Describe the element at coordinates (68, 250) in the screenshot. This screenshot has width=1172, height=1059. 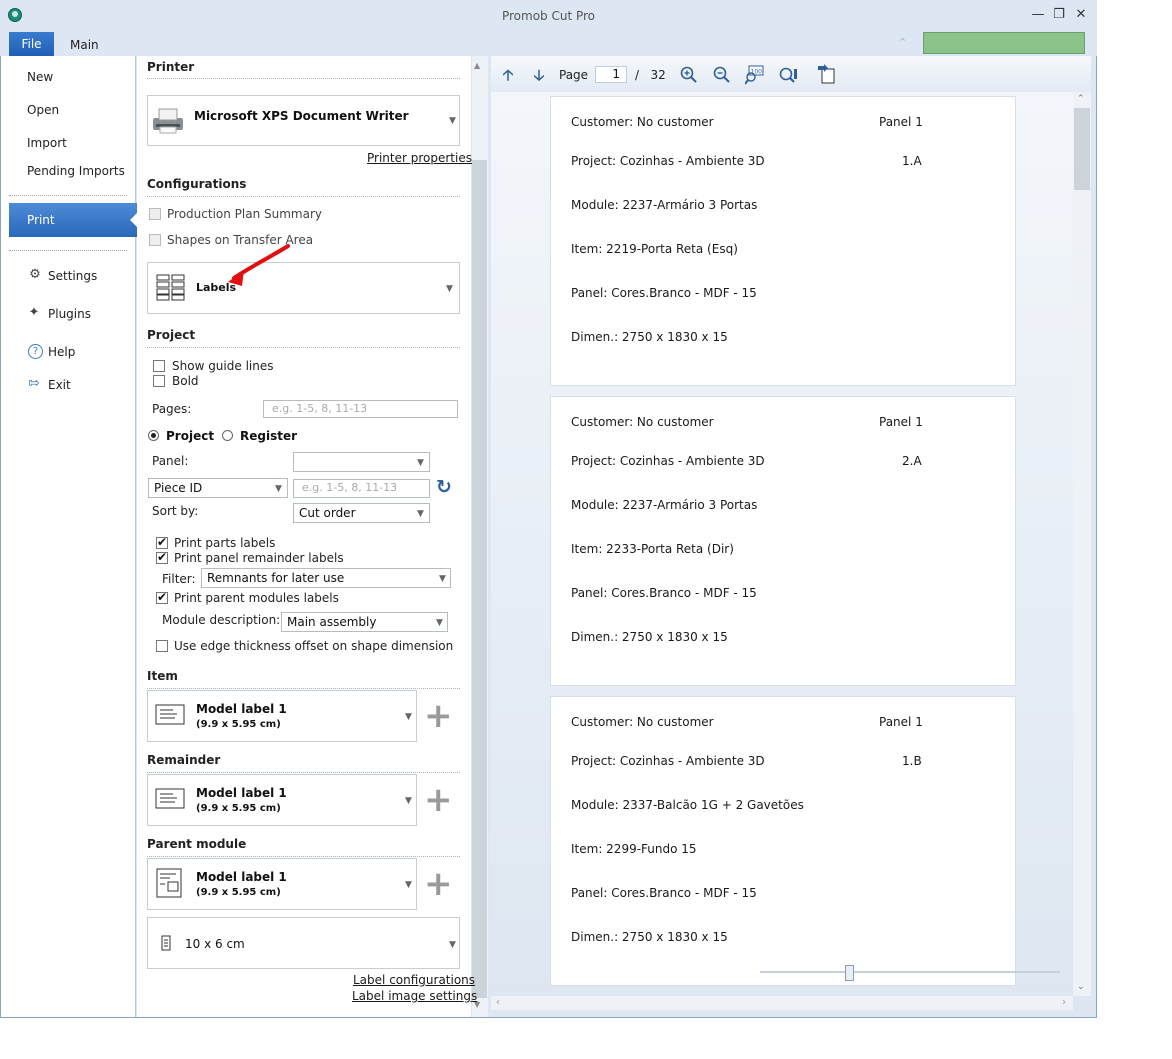
I see `nav-divider` at that location.